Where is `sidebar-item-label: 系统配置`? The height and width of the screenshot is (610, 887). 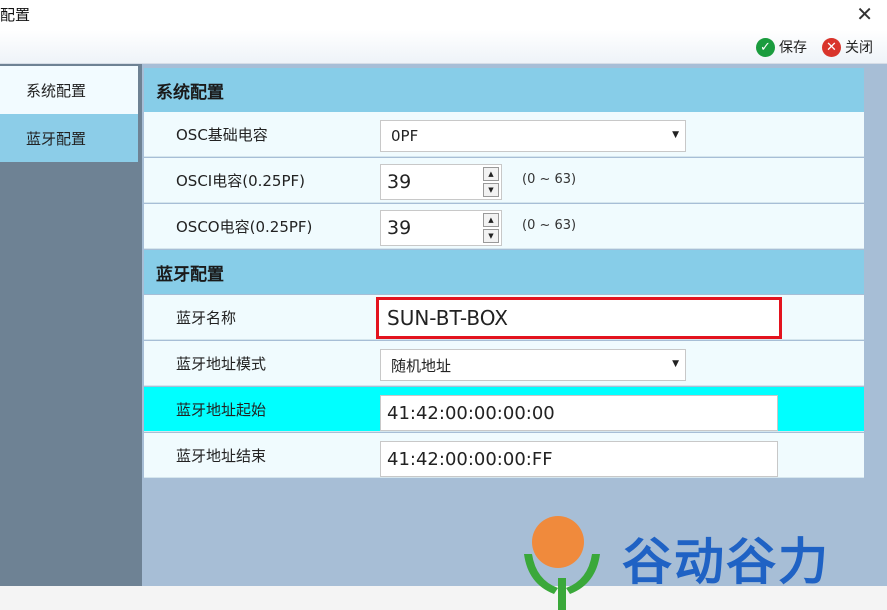
sidebar-item-label: 系统配置 is located at coordinates (56, 90).